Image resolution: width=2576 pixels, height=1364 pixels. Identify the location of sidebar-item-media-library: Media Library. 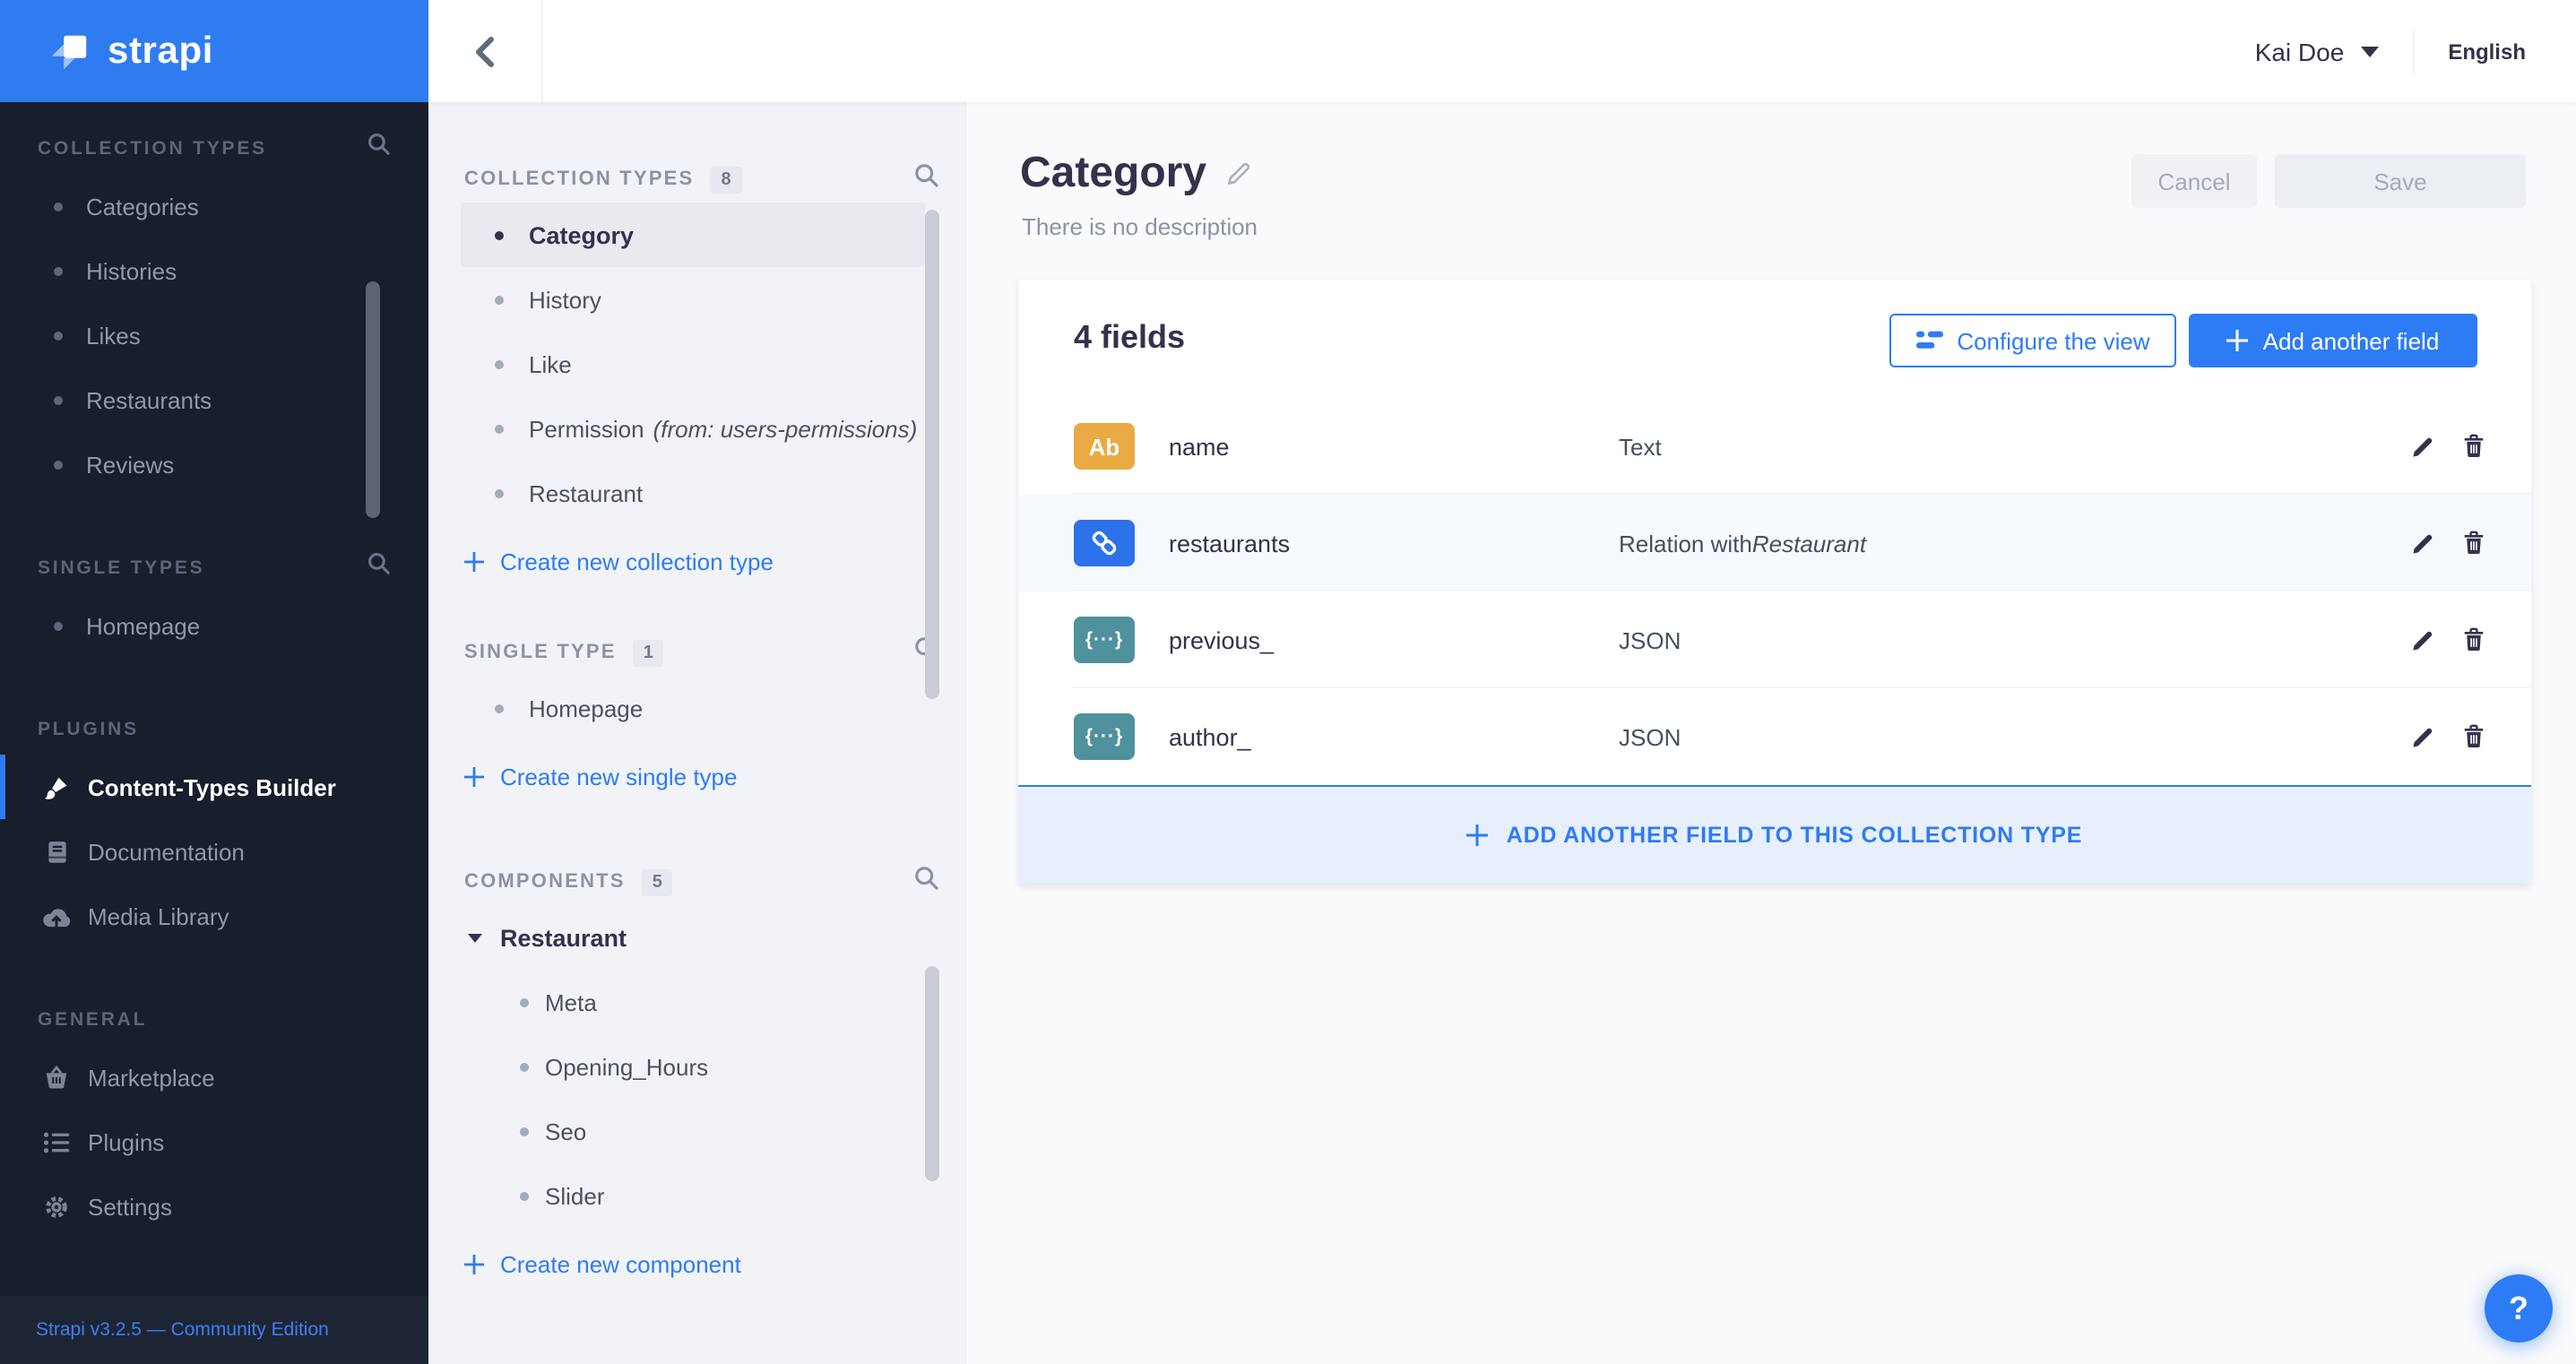
(214, 916).